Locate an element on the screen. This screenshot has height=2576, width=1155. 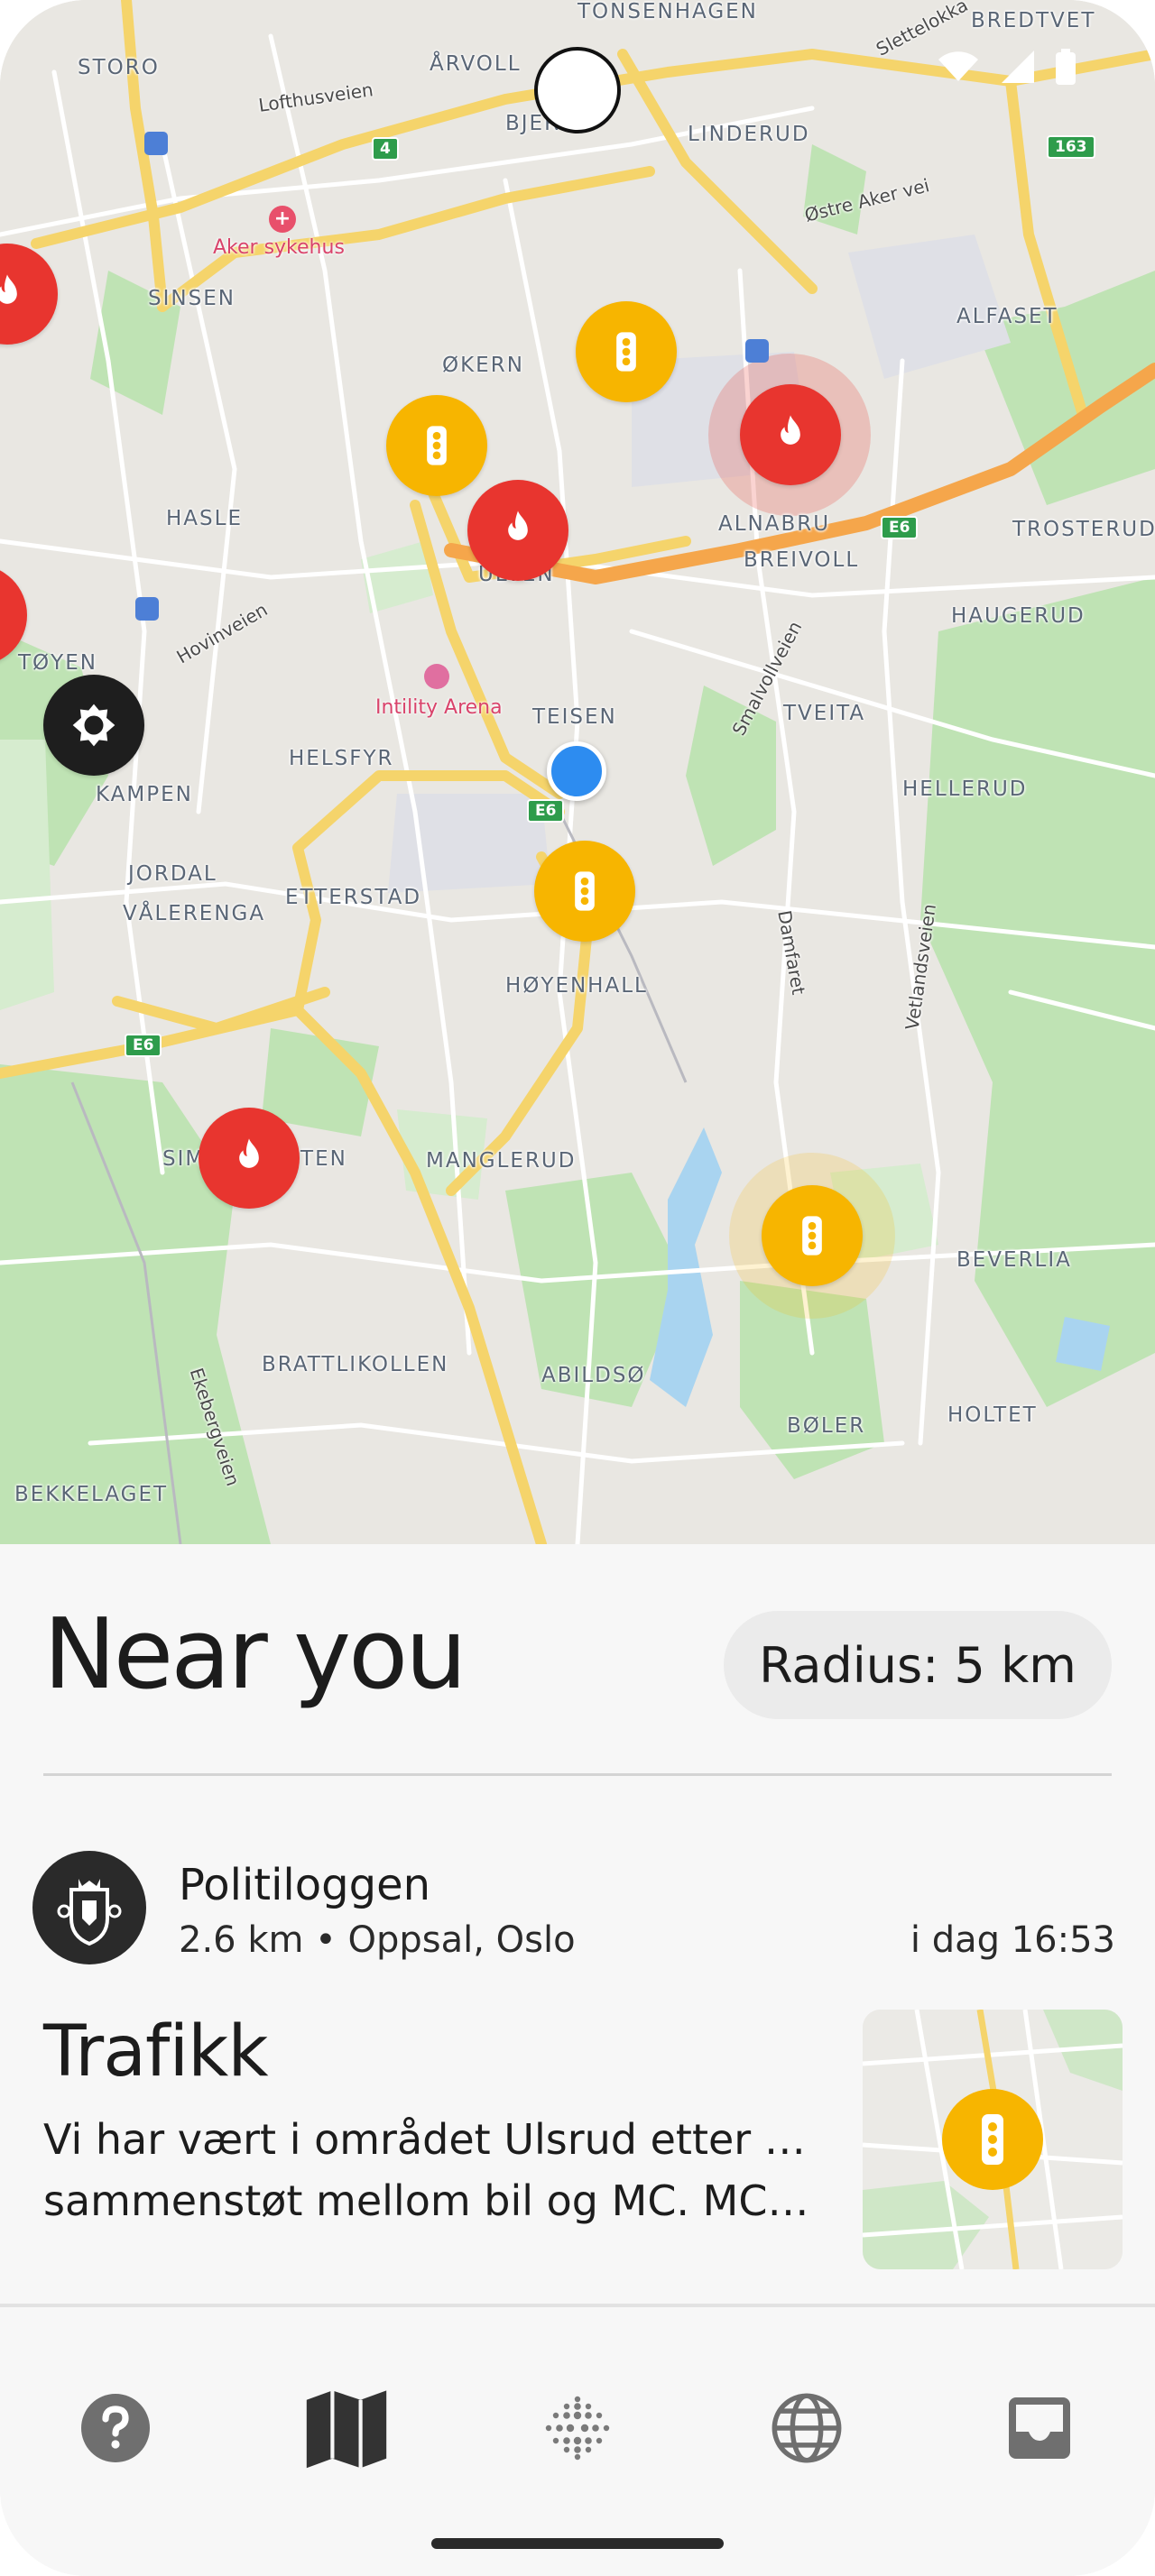
poi-label: Intility Arena is located at coordinates (439, 707).